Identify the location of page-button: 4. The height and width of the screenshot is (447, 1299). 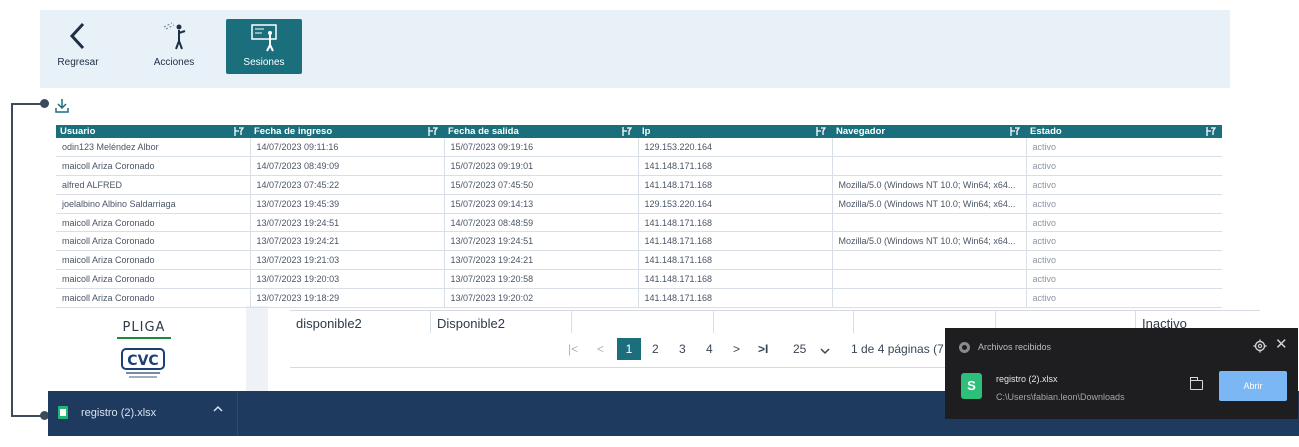
(709, 349).